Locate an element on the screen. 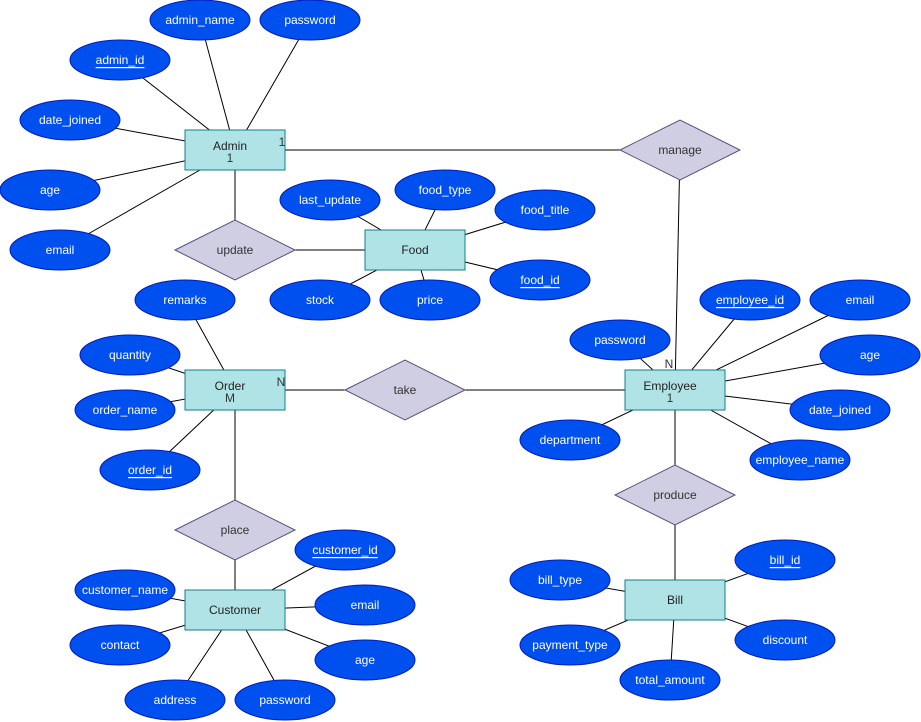  attribute-order-id: order_id is located at coordinates (150, 470).